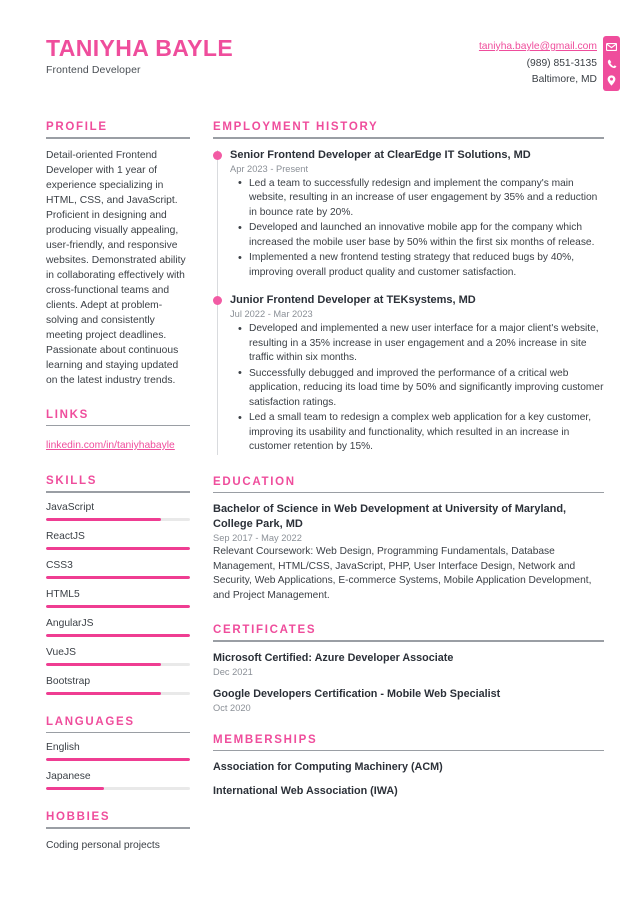 The image size is (640, 905). What do you see at coordinates (118, 780) in the screenshot?
I see `language-row: Japanese` at bounding box center [118, 780].